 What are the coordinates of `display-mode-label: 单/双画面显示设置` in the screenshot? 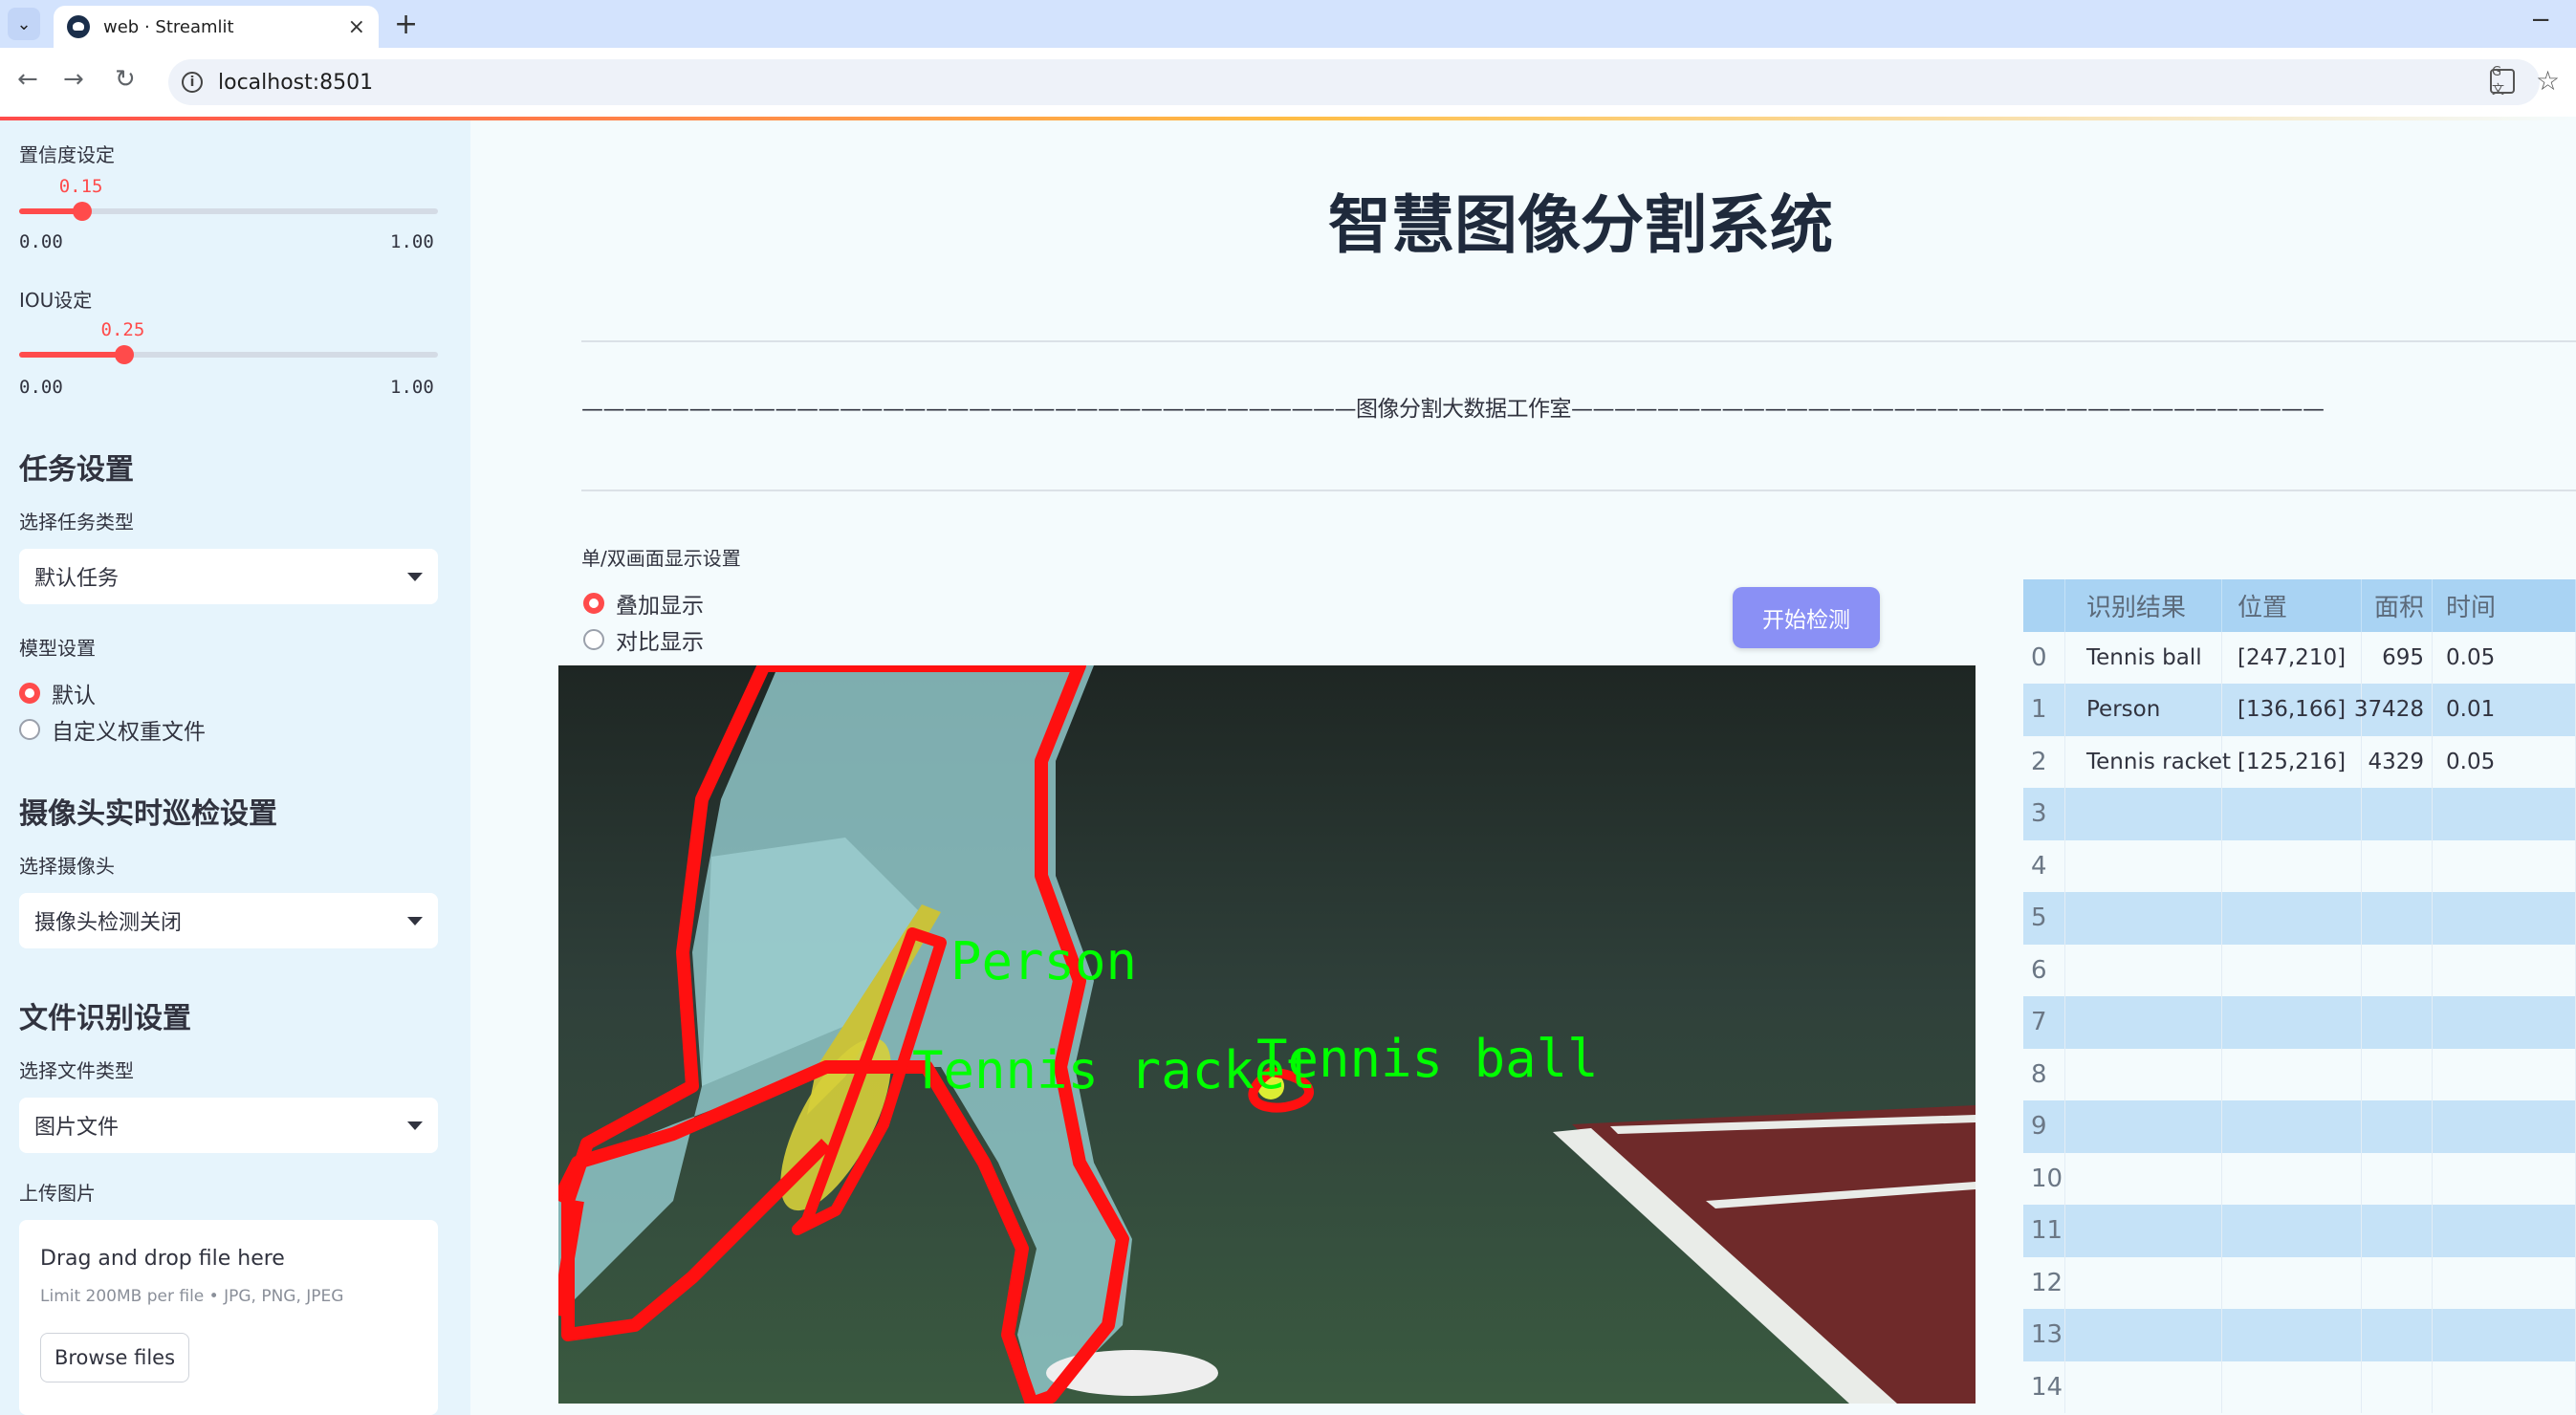 It's located at (661, 558).